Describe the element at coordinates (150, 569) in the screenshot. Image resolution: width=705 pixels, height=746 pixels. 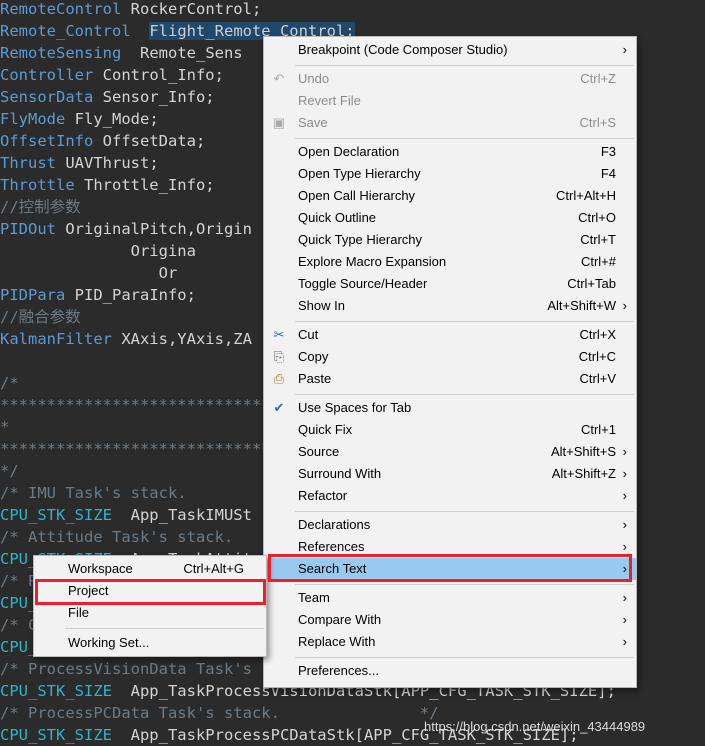
I see `menu-item-workspace: Workspace Ctrl+Alt+G` at that location.